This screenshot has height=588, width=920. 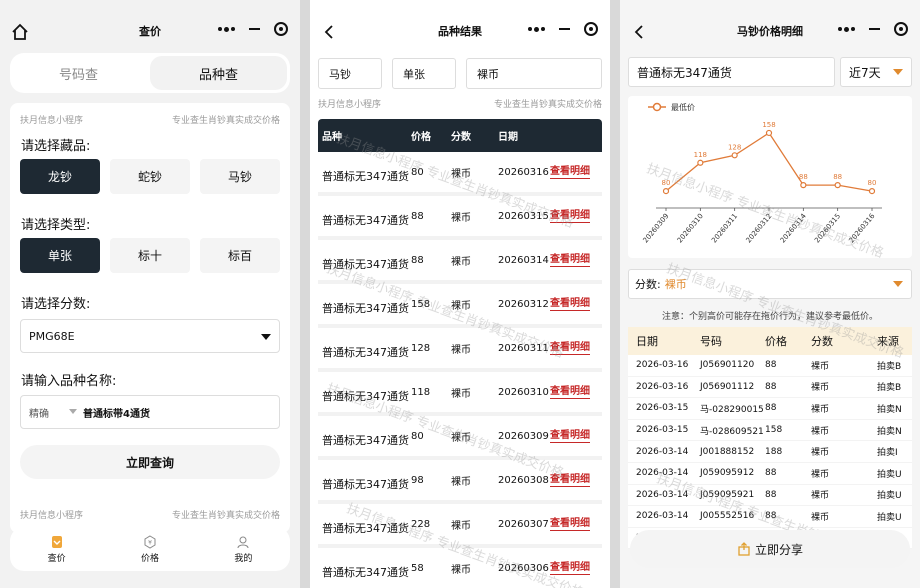 I want to click on filter-type: 单张, so click(x=424, y=73).